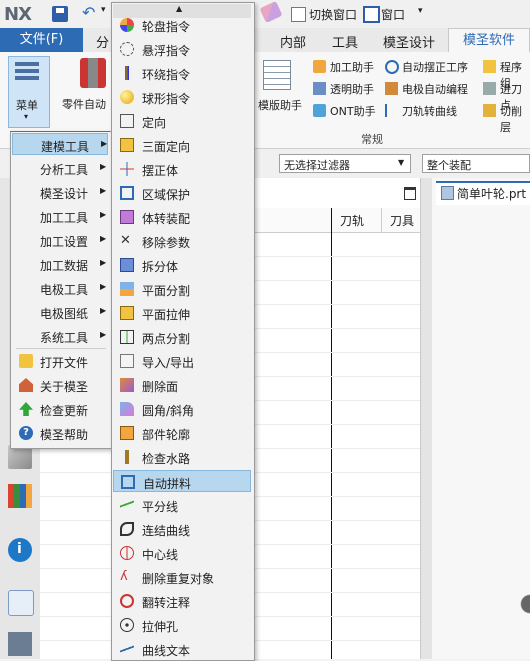 Image resolution: width=530 pixels, height=661 pixels. What do you see at coordinates (515, 119) in the screenshot?
I see `cut-layer-button: 切削层` at bounding box center [515, 119].